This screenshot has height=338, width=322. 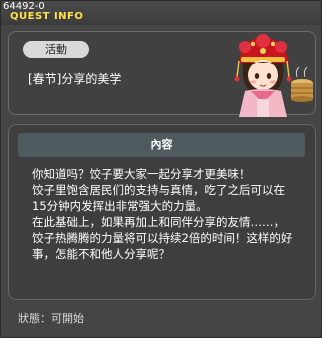 I want to click on event-category-badge: 活動, so click(x=56, y=49).